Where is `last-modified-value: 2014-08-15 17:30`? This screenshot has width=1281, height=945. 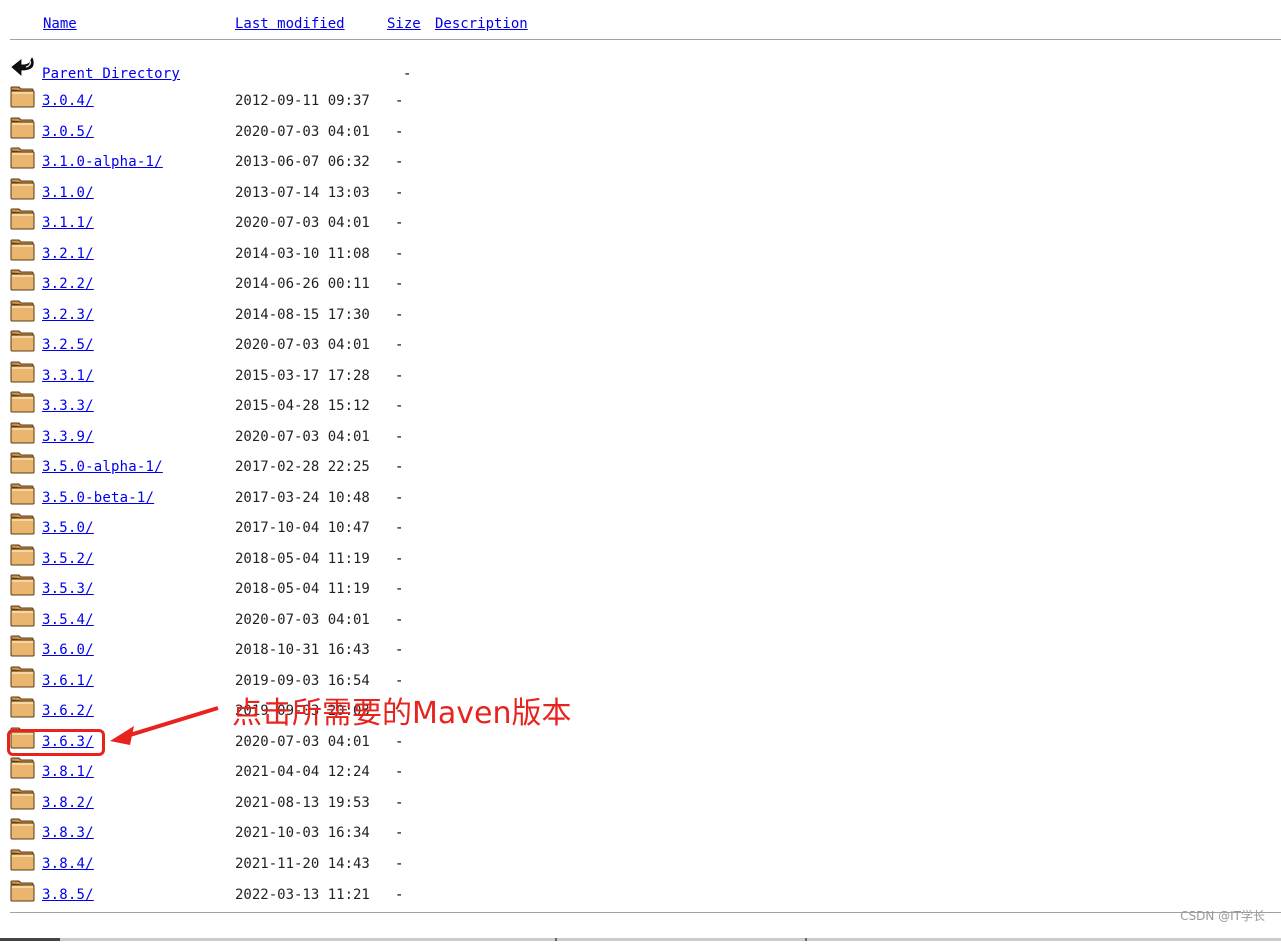 last-modified-value: 2014-08-15 17:30 is located at coordinates (302, 315).